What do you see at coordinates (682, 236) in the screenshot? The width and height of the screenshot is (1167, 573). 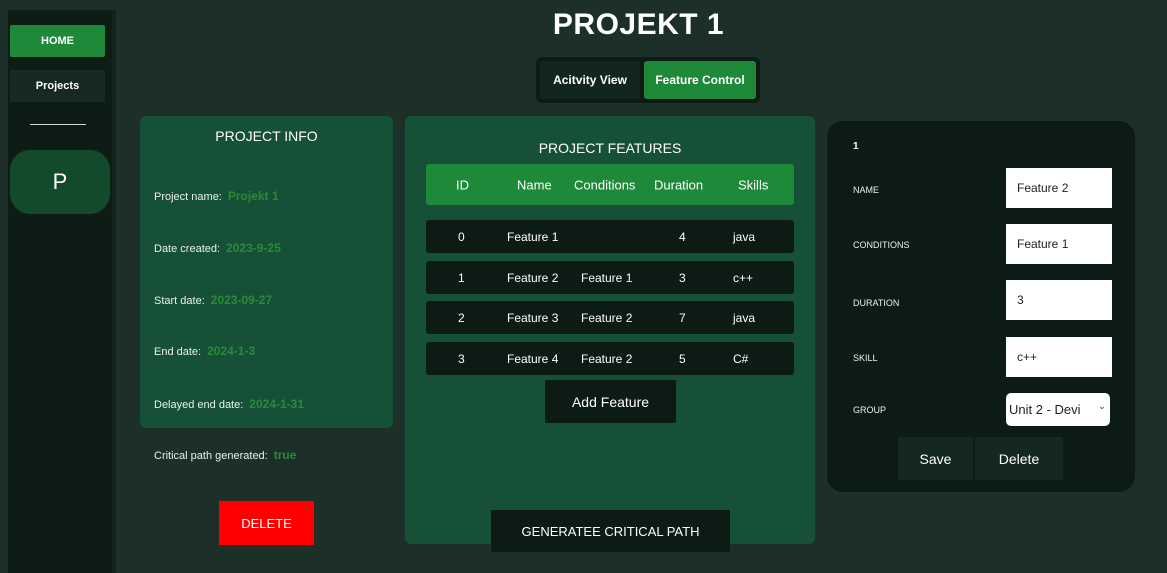 I see `cell-duration: 4` at bounding box center [682, 236].